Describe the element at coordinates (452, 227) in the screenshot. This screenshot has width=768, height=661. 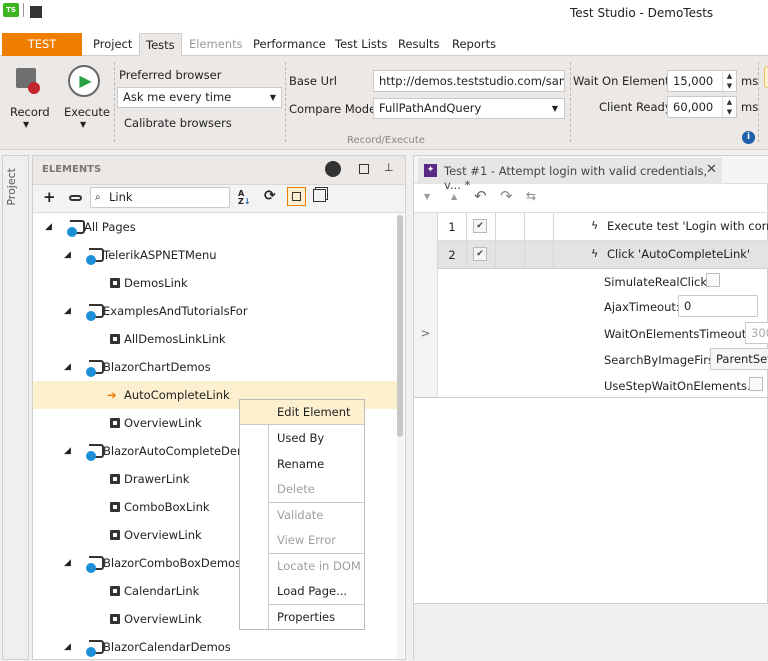
I see `step-number: 1` at that location.